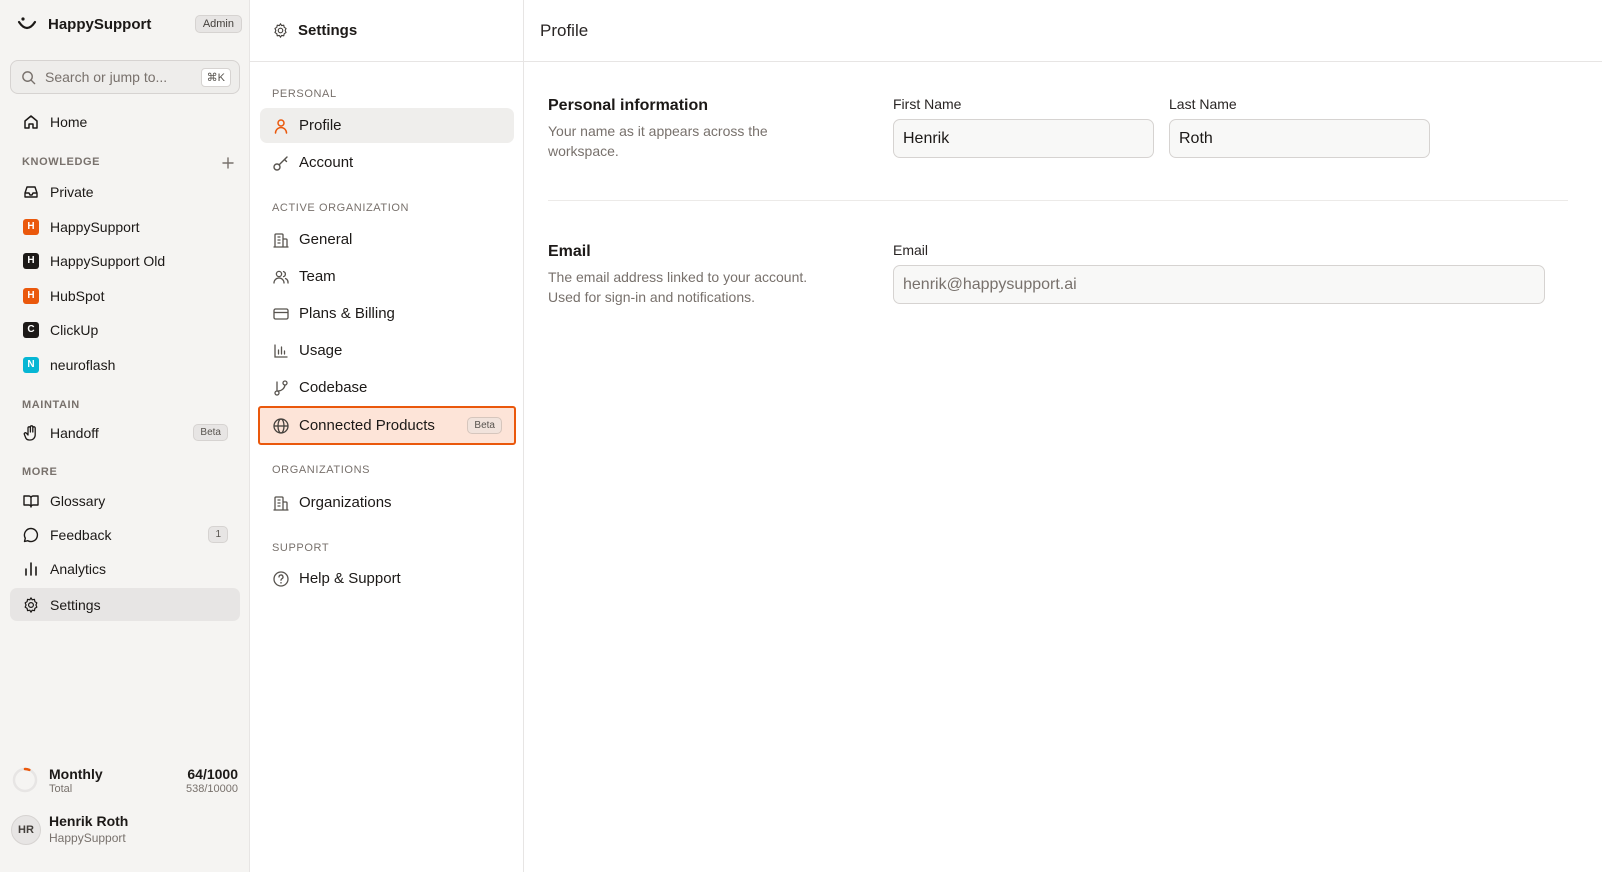  Describe the element at coordinates (25, 780) in the screenshot. I see `usage-ring-icon` at that location.